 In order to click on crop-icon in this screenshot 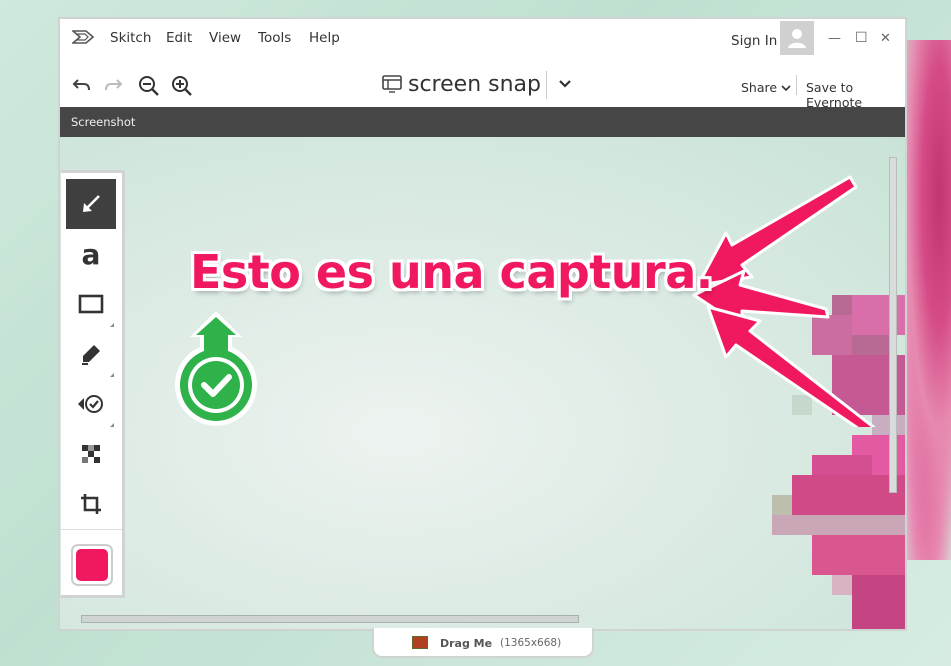, I will do `click(91, 504)`.